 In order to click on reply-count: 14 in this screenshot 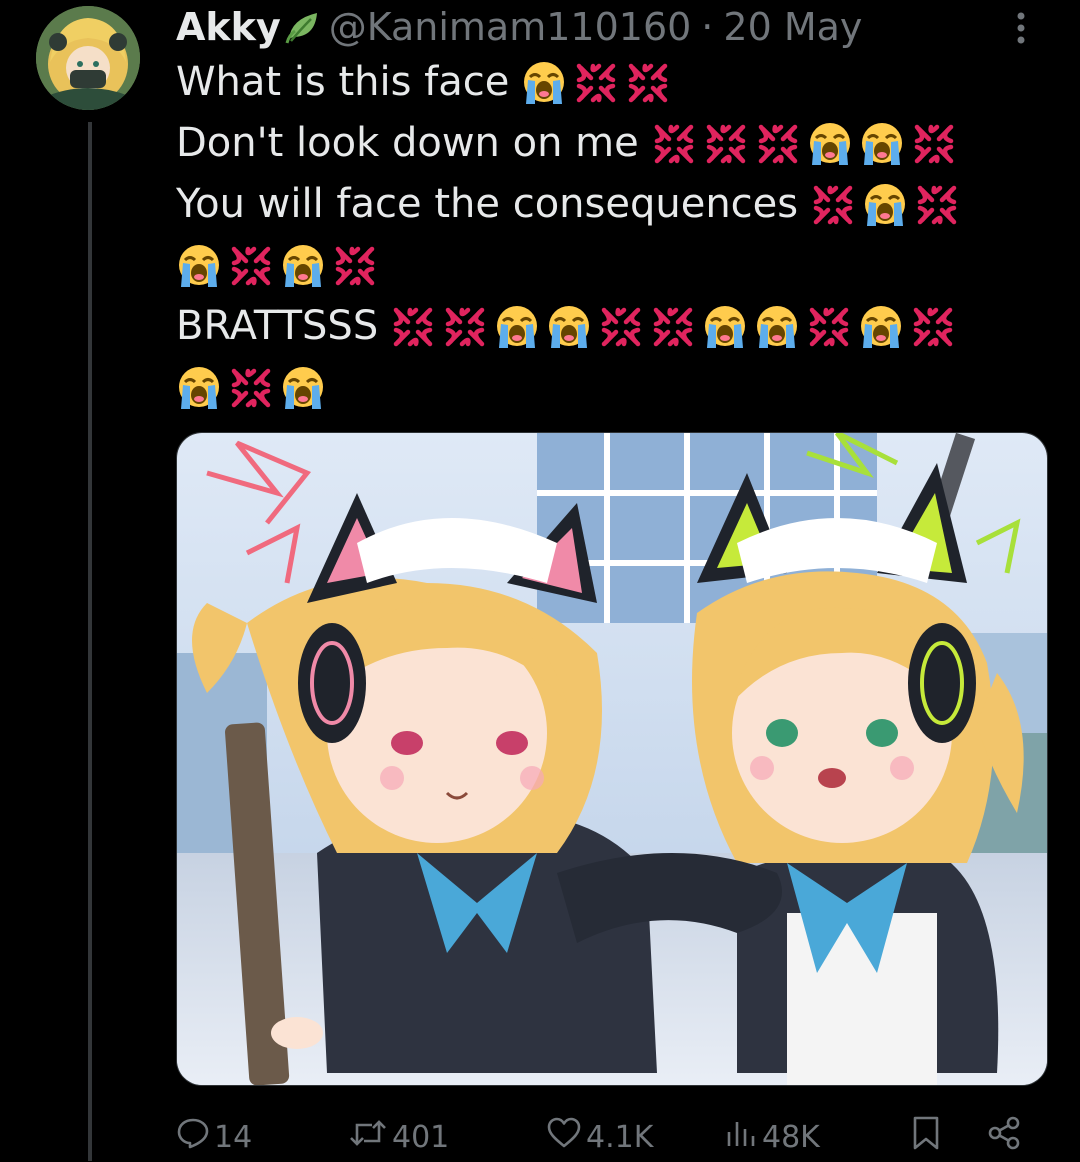, I will do `click(233, 1137)`.